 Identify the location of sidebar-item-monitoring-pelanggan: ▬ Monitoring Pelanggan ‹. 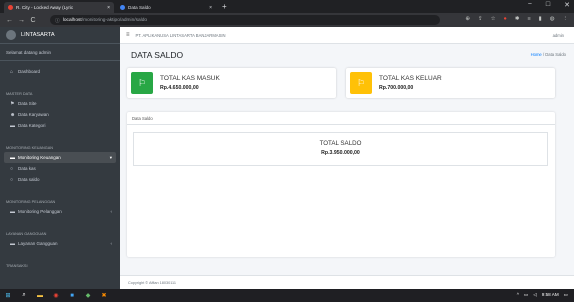
(60, 211).